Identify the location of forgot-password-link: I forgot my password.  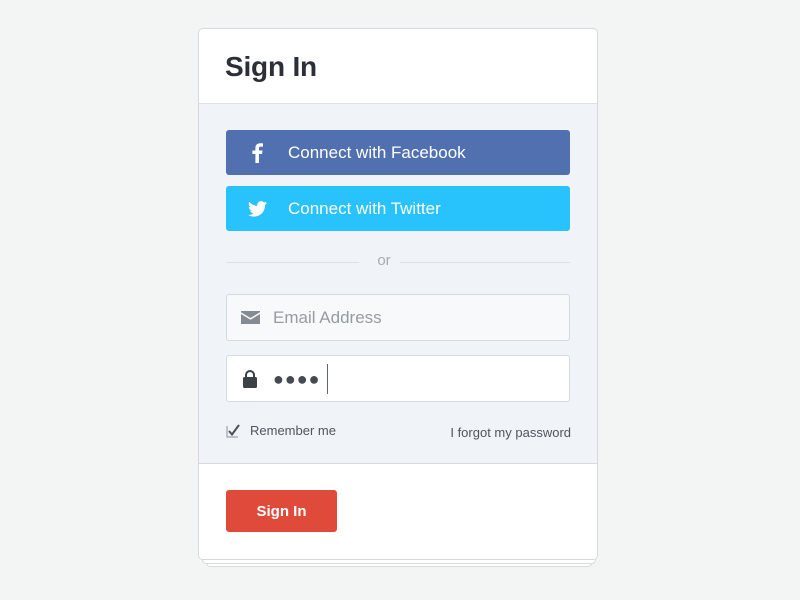
(510, 432).